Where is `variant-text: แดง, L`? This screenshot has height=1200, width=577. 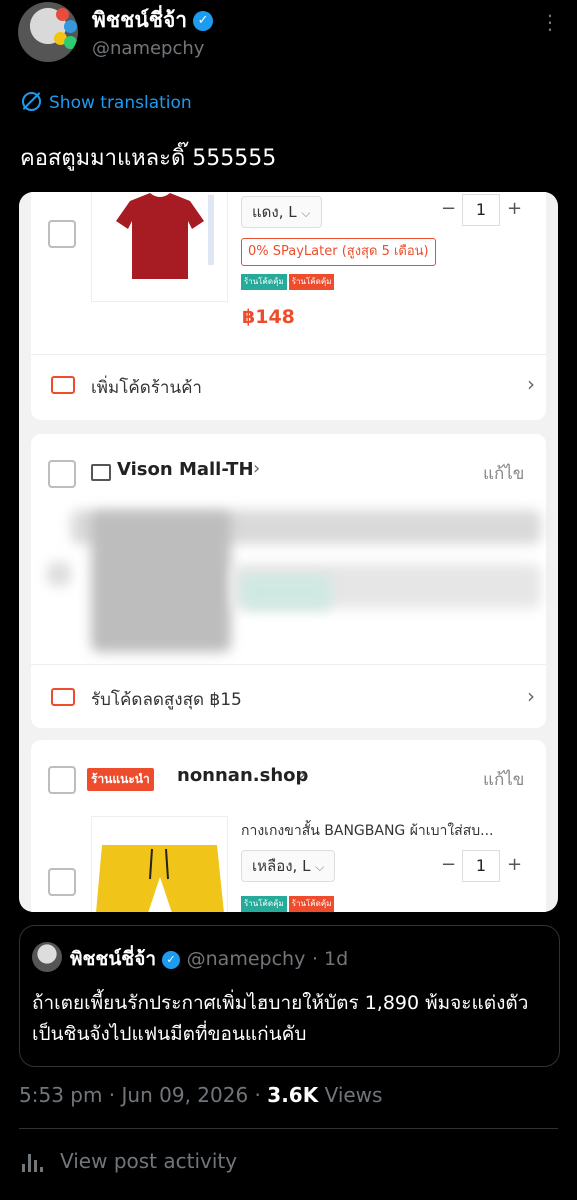 variant-text: แดง, L is located at coordinates (274, 212).